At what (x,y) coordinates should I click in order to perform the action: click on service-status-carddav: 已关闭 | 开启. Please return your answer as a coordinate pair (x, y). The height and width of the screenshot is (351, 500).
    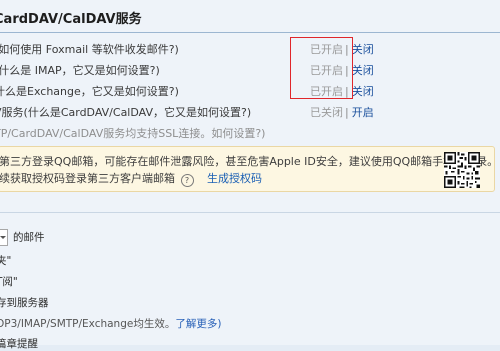
    Looking at the image, I should click on (342, 112).